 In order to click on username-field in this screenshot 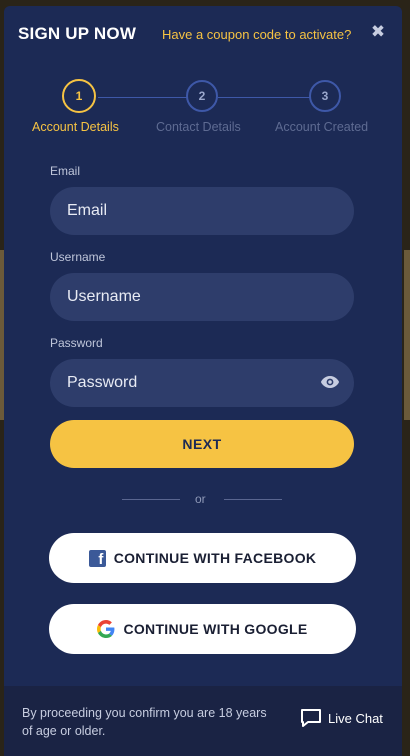, I will do `click(202, 297)`.